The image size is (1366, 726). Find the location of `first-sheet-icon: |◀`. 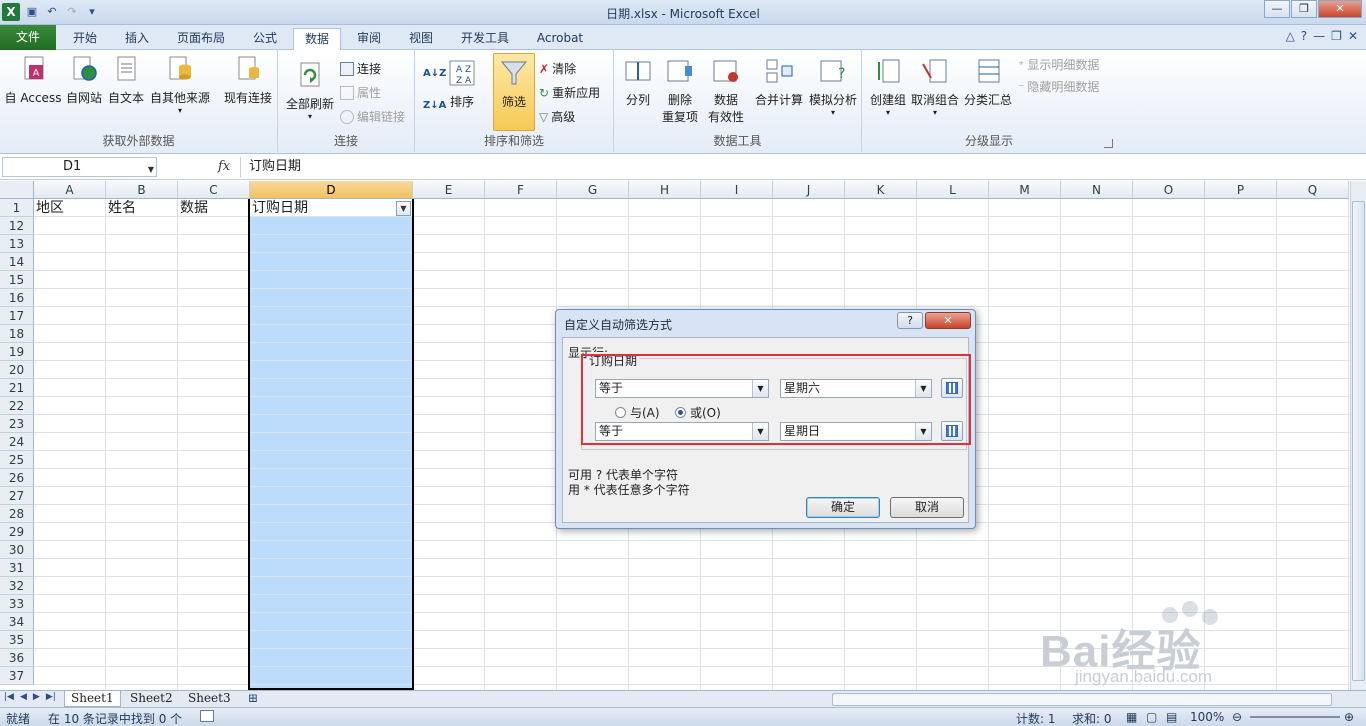

first-sheet-icon: |◀ is located at coordinates (9, 697).